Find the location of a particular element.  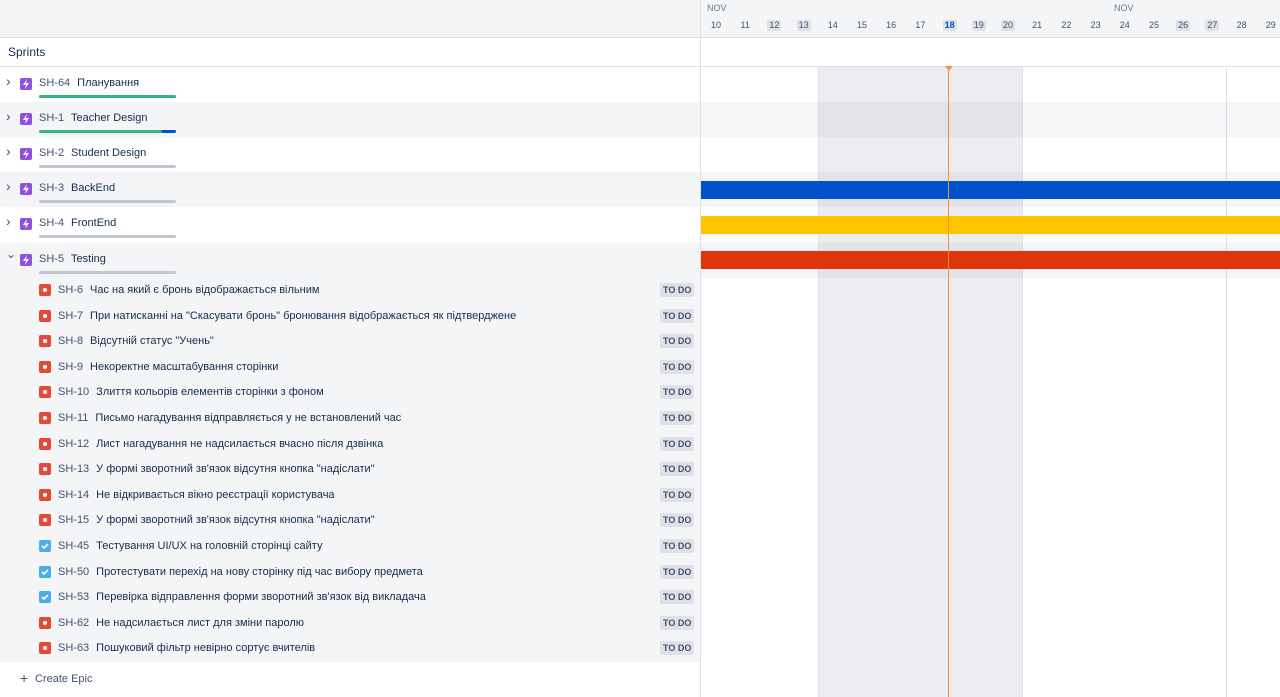

day-label: 14 is located at coordinates (832, 25).